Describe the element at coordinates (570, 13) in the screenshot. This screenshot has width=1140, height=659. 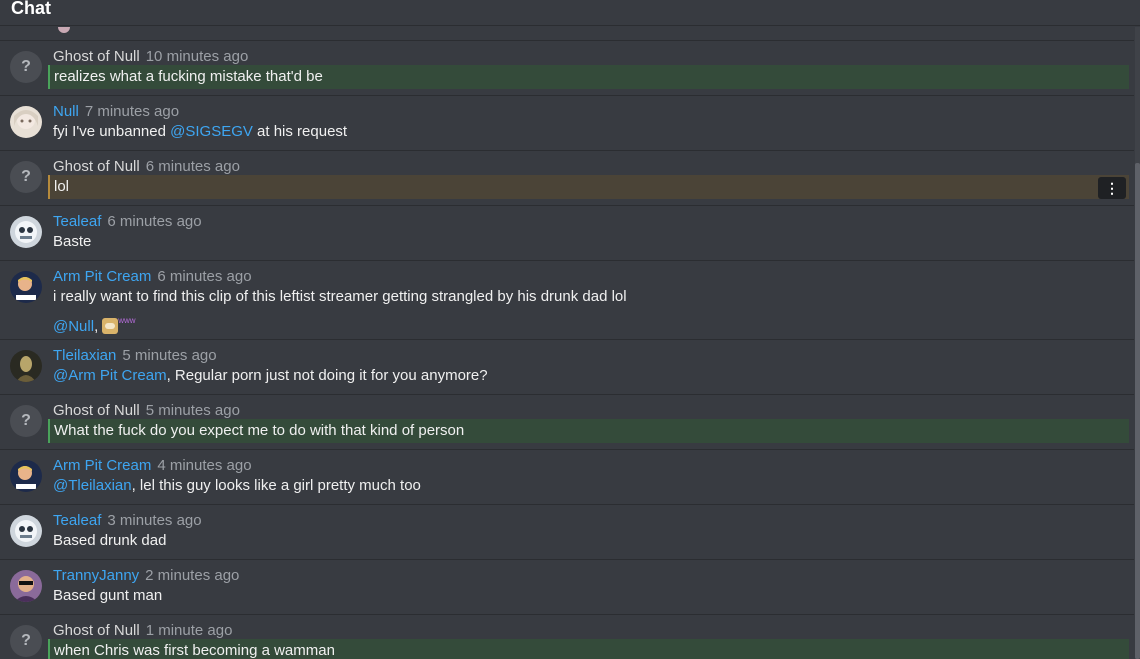
I see `chat-header: Chat` at that location.